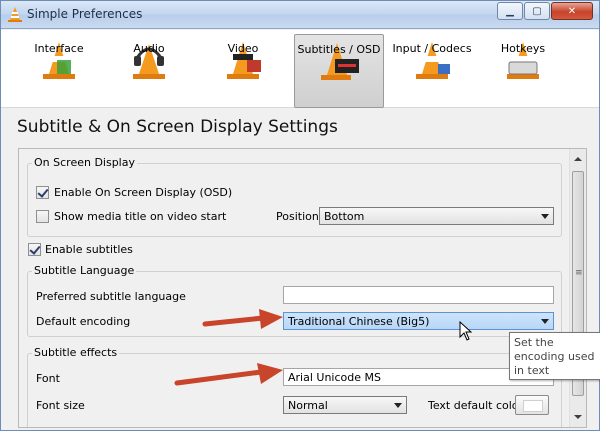  Describe the element at coordinates (89, 249) in the screenshot. I see `enable-subtitles-label: Enable subtitles` at that location.